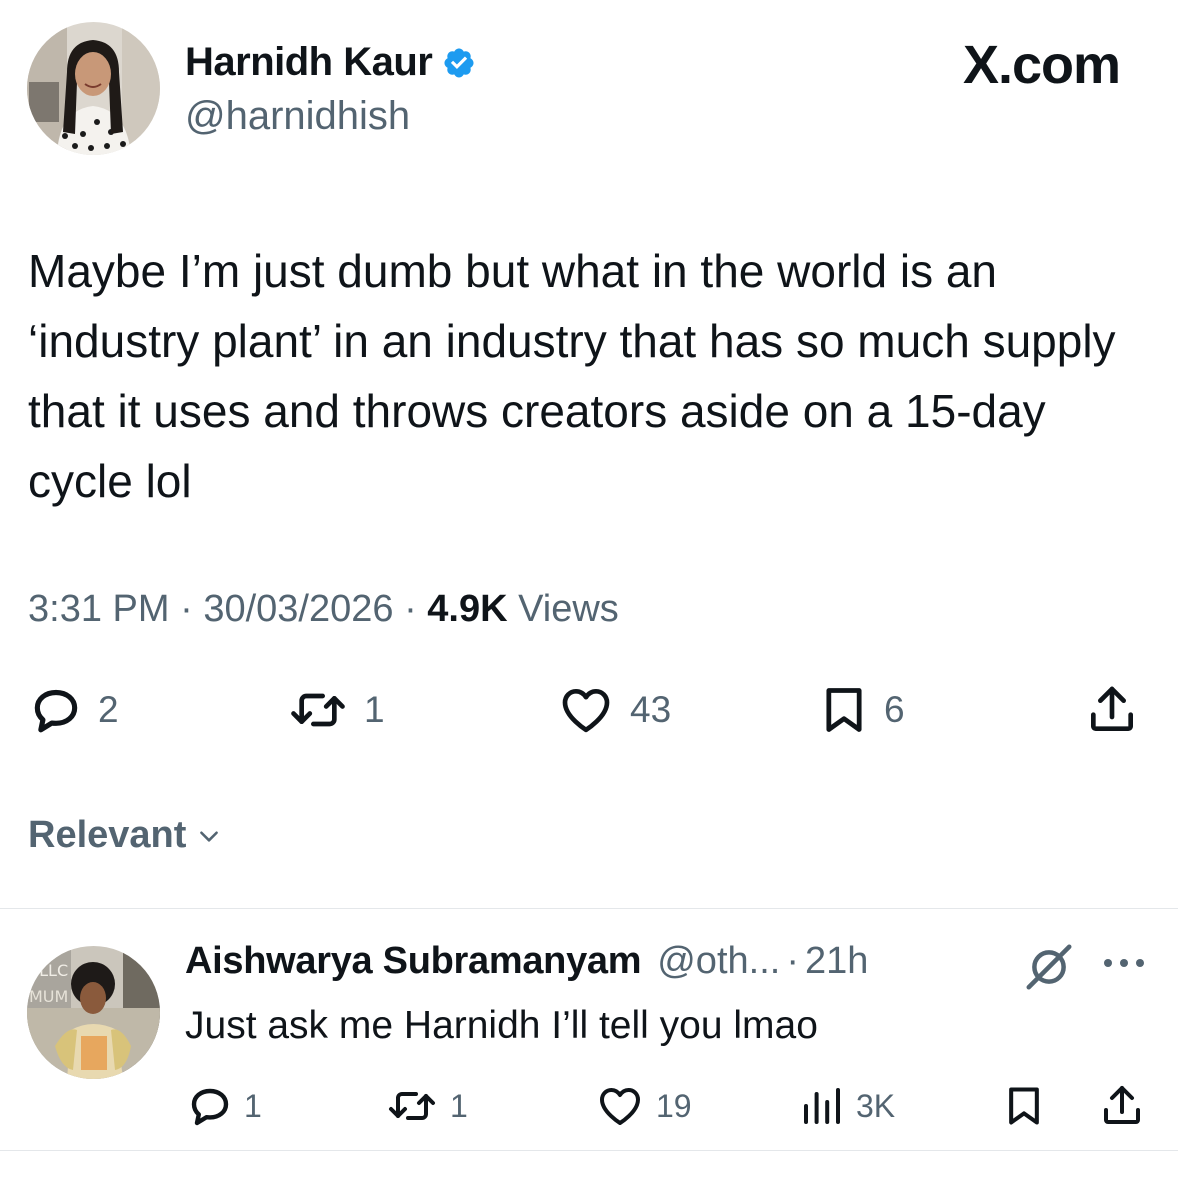 The width and height of the screenshot is (1178, 1199). Describe the element at coordinates (568, 609) in the screenshot. I see `views-label: Views` at that location.